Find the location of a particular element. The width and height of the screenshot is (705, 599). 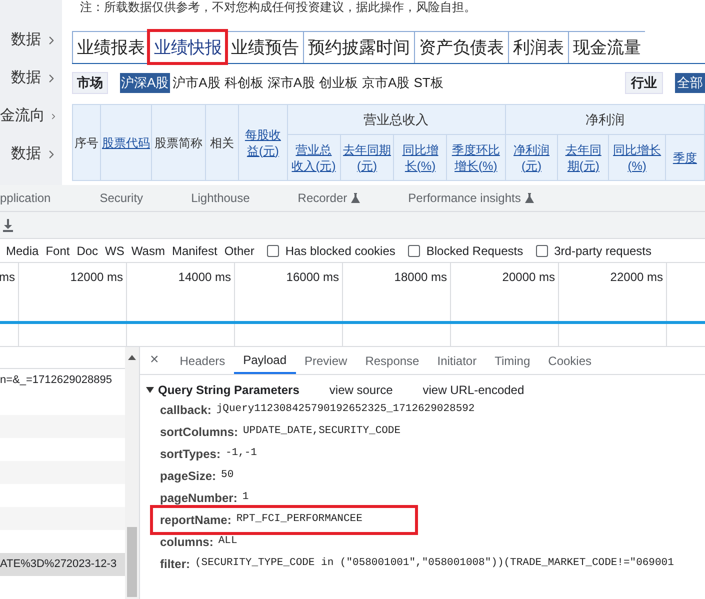

column-header: 每股收益(元) is located at coordinates (263, 142).